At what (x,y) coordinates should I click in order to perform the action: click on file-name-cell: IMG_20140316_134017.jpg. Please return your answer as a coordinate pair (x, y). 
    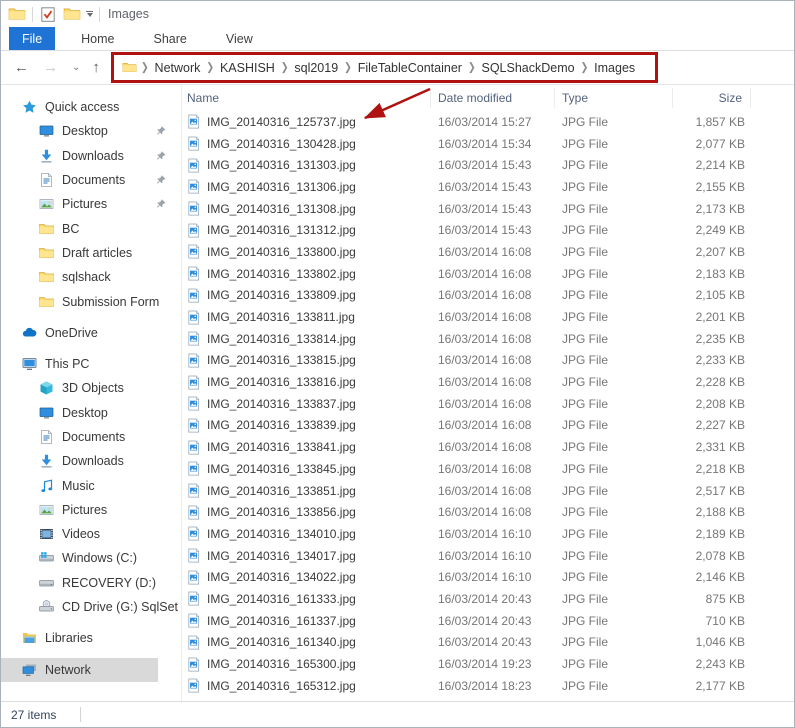
    Looking at the image, I should click on (306, 555).